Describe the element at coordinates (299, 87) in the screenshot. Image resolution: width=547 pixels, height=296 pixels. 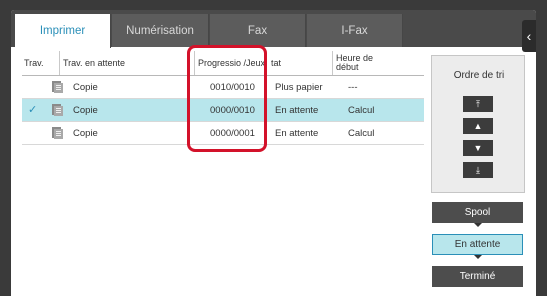
I see `row-status: Plus papier` at that location.